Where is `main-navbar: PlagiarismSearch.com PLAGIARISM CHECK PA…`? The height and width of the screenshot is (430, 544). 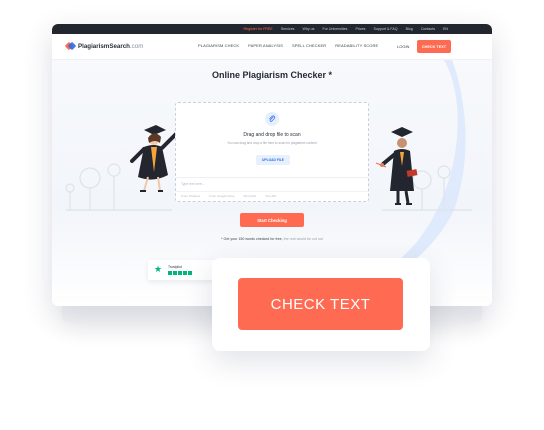 main-navbar: PlagiarismSearch.com PLAGIARISM CHECK PA… is located at coordinates (272, 47).